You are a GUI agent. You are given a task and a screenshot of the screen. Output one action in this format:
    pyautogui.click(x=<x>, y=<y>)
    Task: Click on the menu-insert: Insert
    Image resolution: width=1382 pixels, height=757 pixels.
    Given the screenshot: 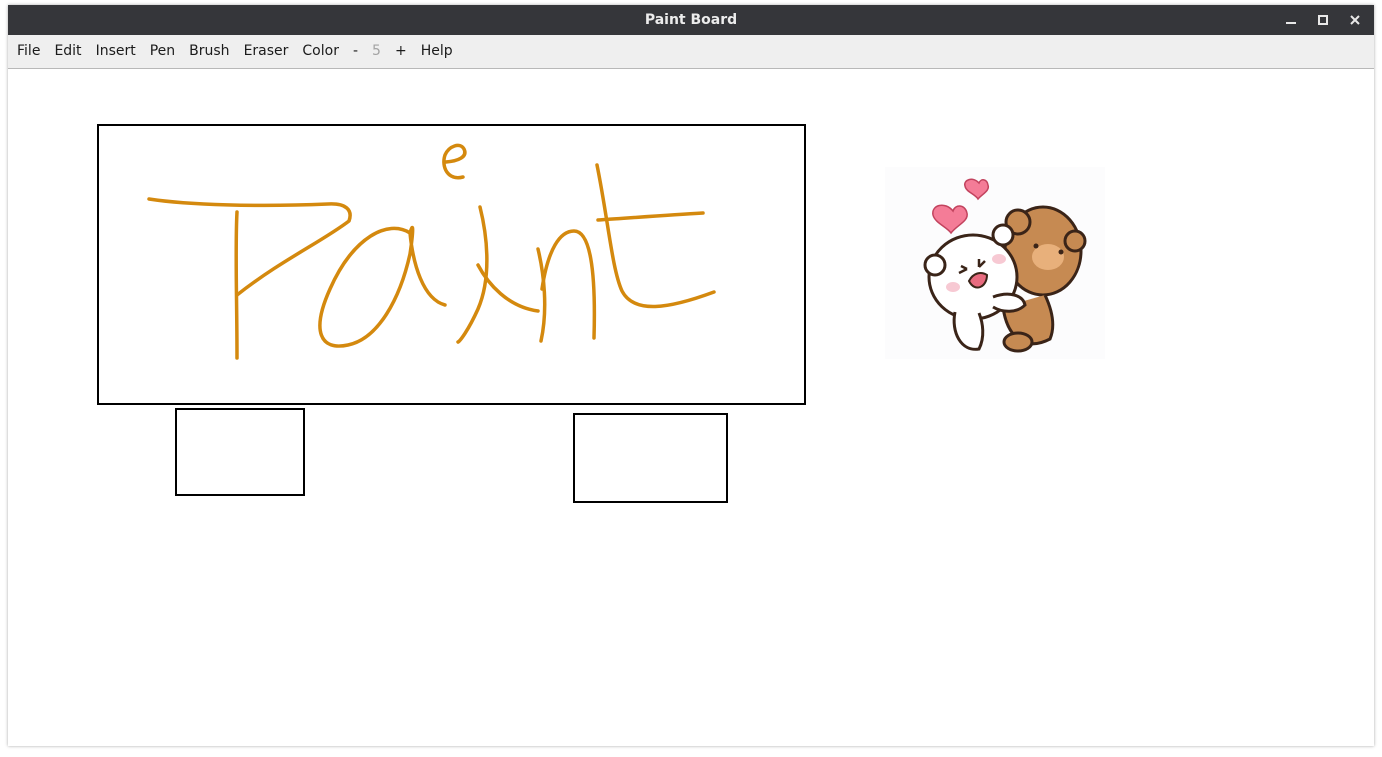 What is the action you would take?
    pyautogui.click(x=116, y=51)
    